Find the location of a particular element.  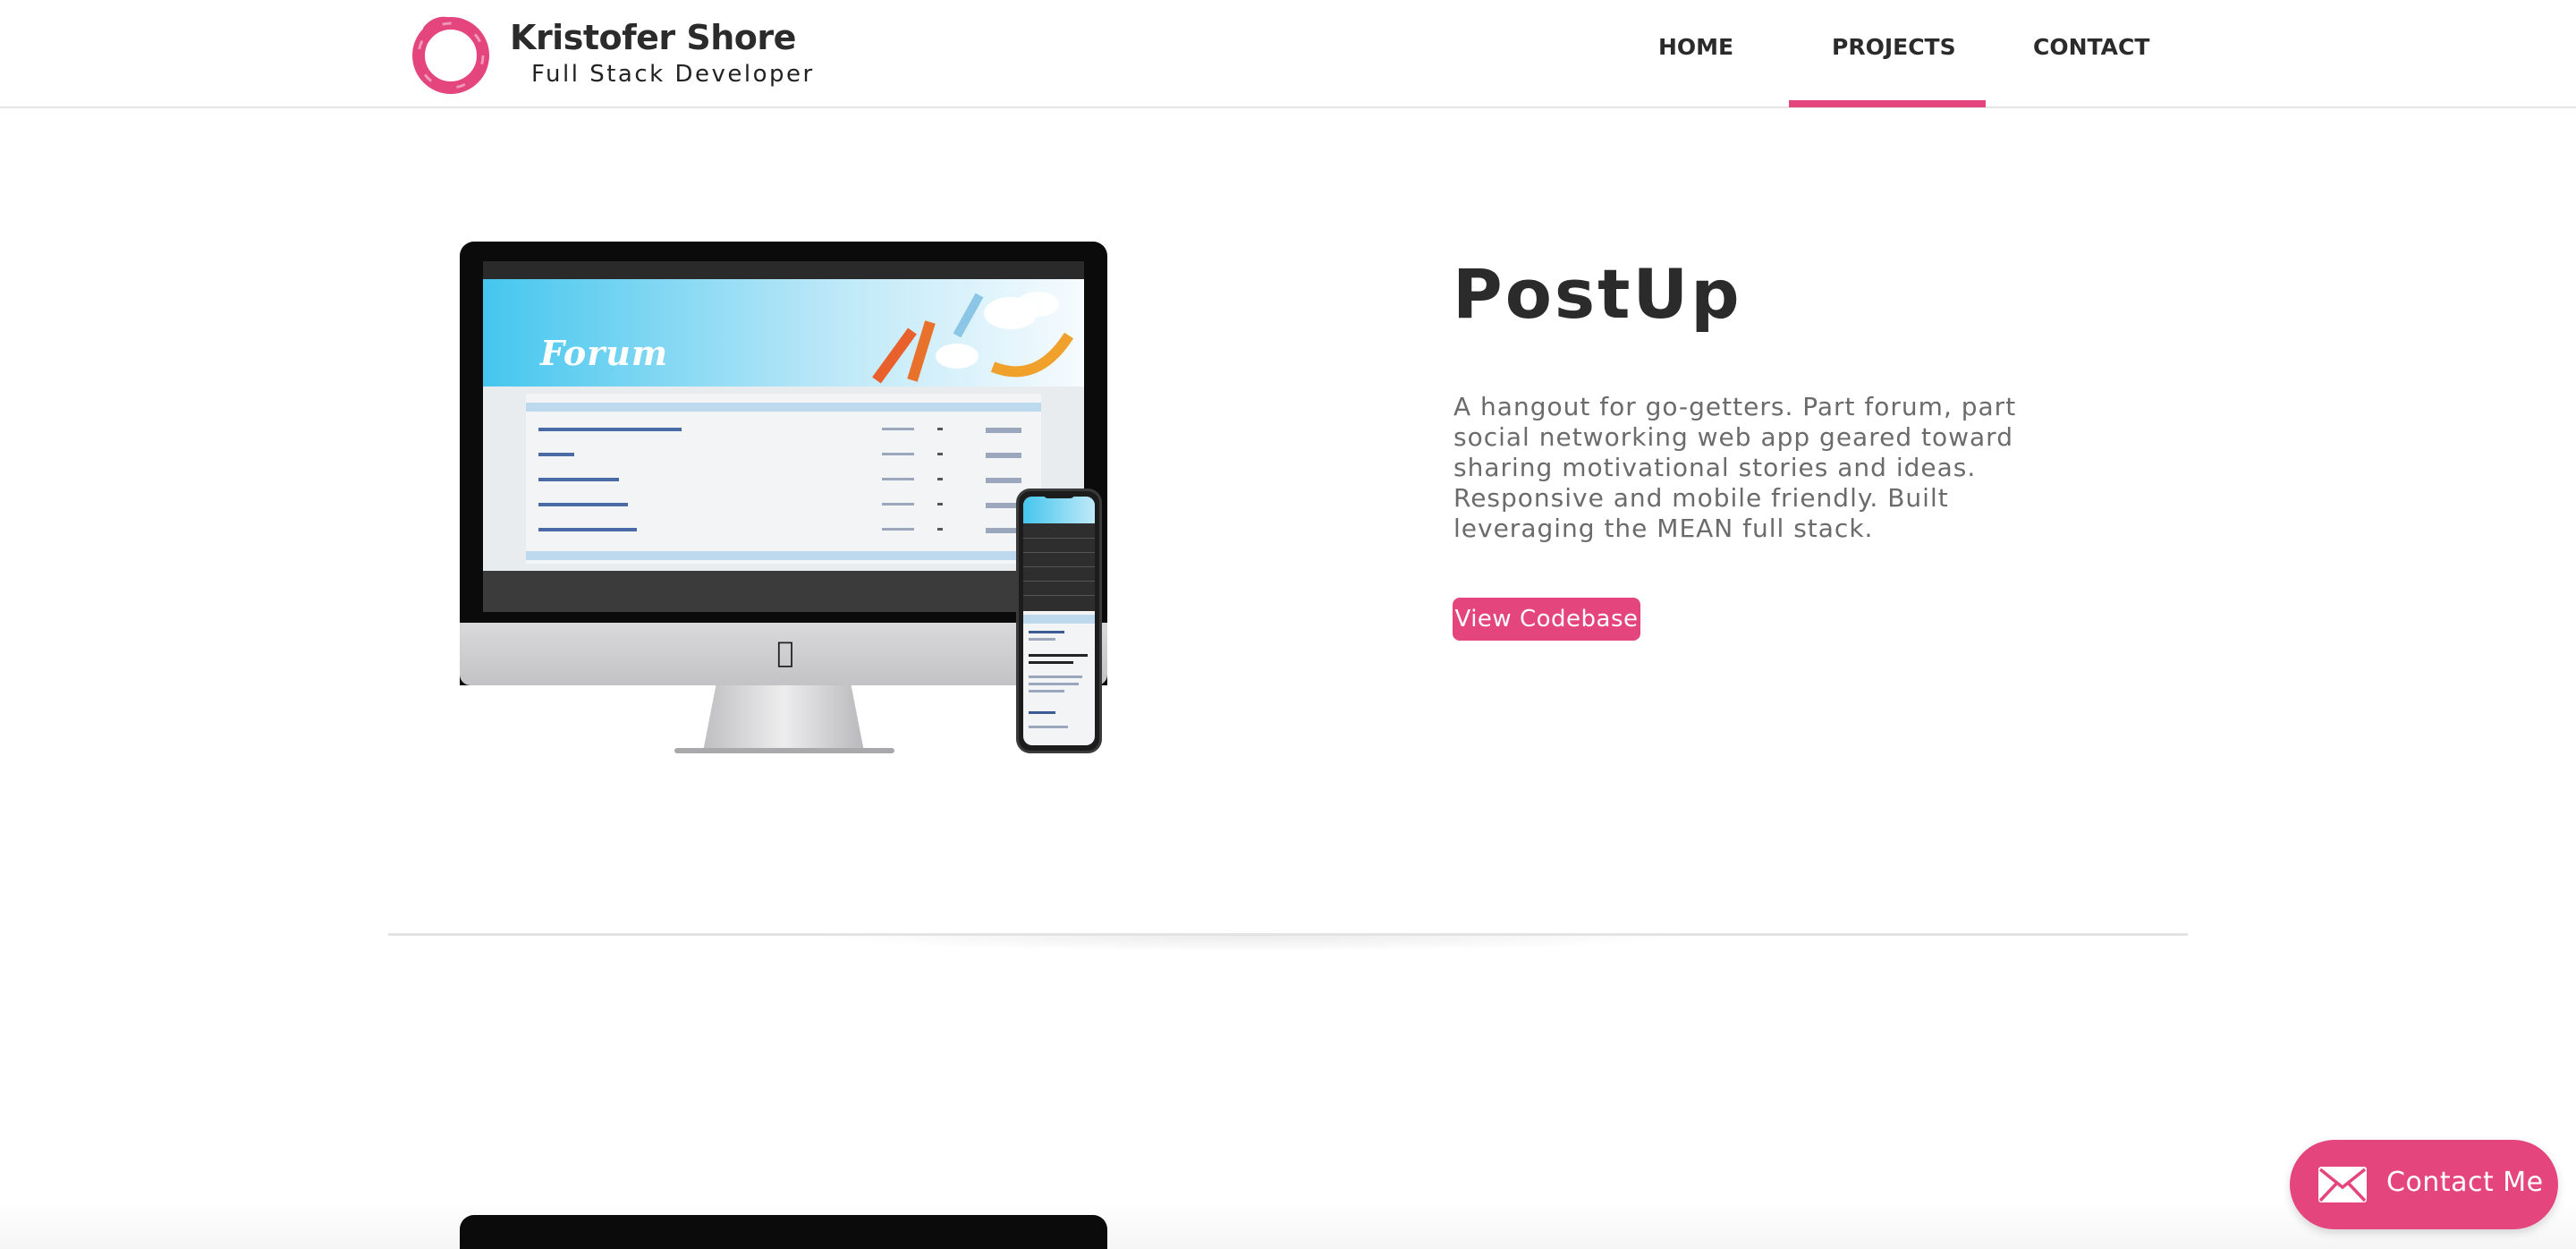

imac-foot is located at coordinates (784, 750).